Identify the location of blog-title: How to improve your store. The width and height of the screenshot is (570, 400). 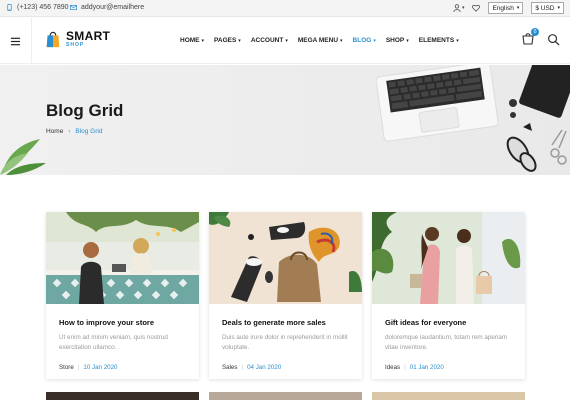
(122, 322).